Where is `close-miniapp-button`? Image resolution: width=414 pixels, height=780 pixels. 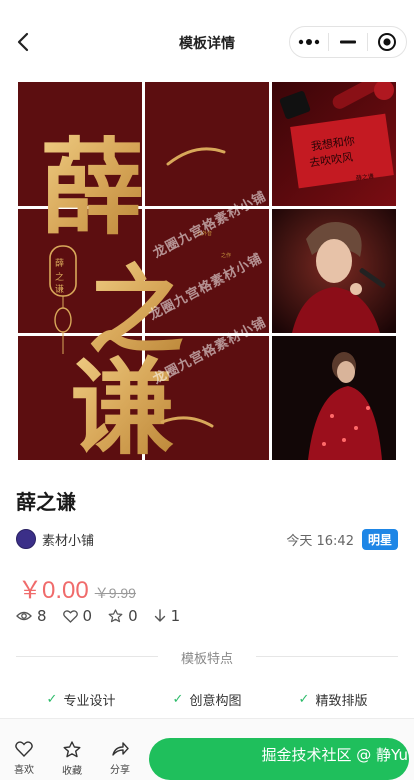 close-miniapp-button is located at coordinates (387, 42).